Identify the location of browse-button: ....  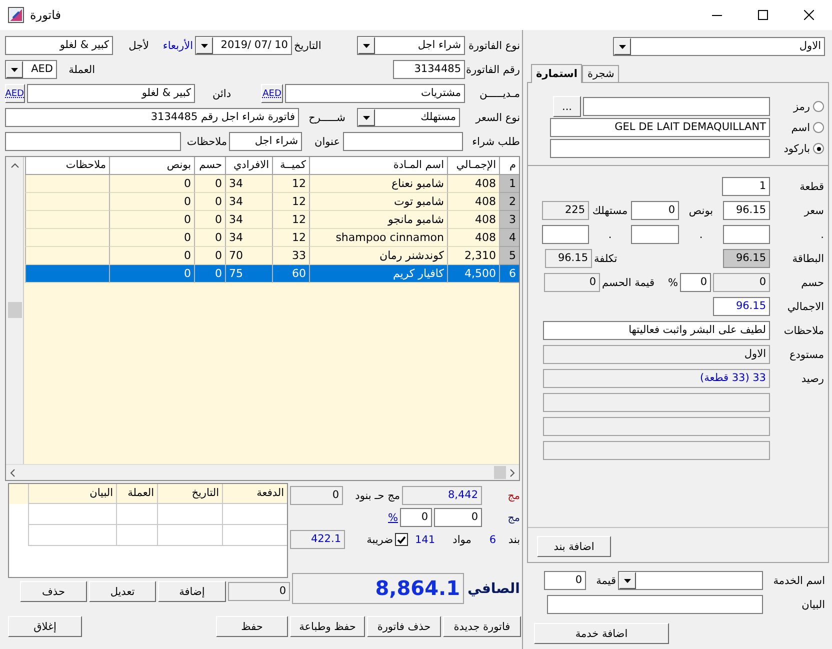
(567, 106).